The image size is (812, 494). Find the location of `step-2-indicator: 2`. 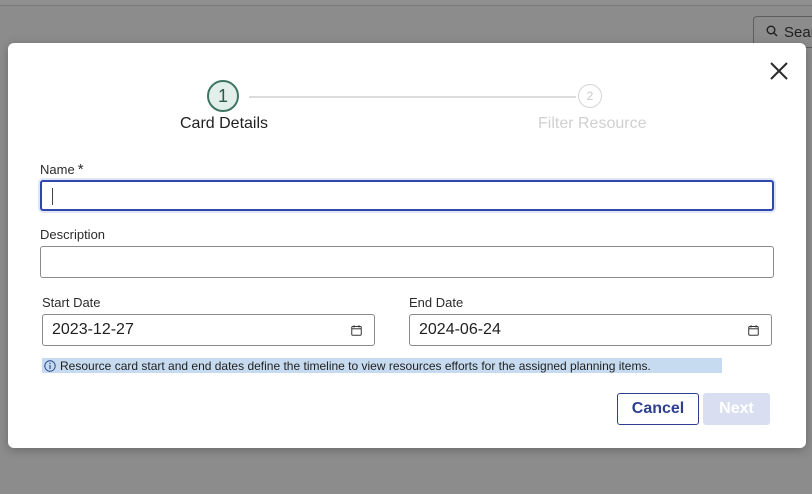

step-2-indicator: 2 is located at coordinates (590, 96).